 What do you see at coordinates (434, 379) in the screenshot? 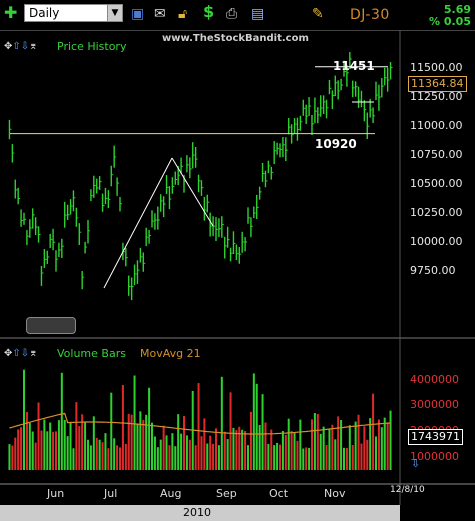
I see `volume-level-label: 4000000` at bounding box center [434, 379].